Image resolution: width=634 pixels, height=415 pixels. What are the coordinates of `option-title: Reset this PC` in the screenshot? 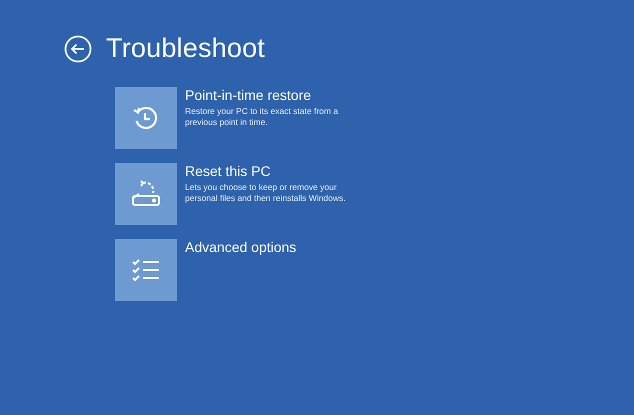 It's located at (275, 171).